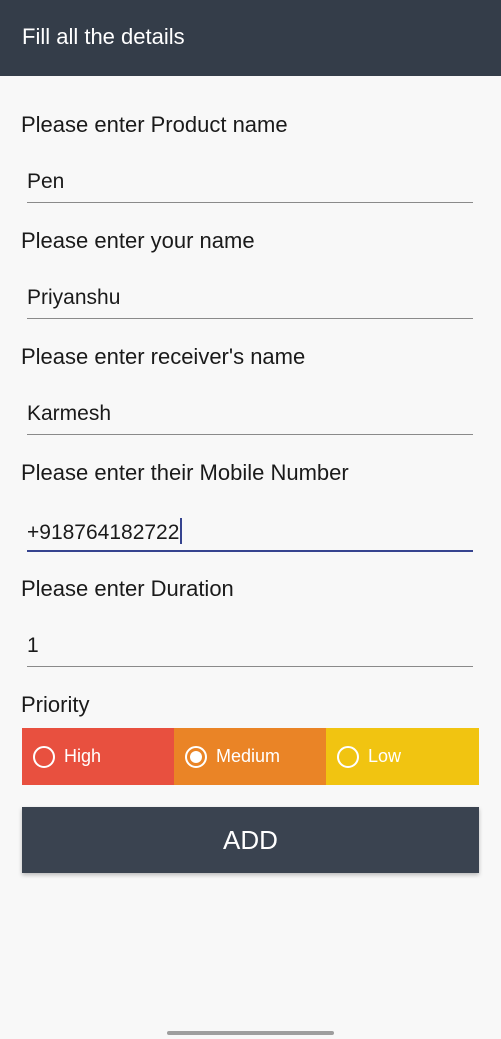 This screenshot has width=501, height=1039. I want to click on priority-label: Priority, so click(55, 704).